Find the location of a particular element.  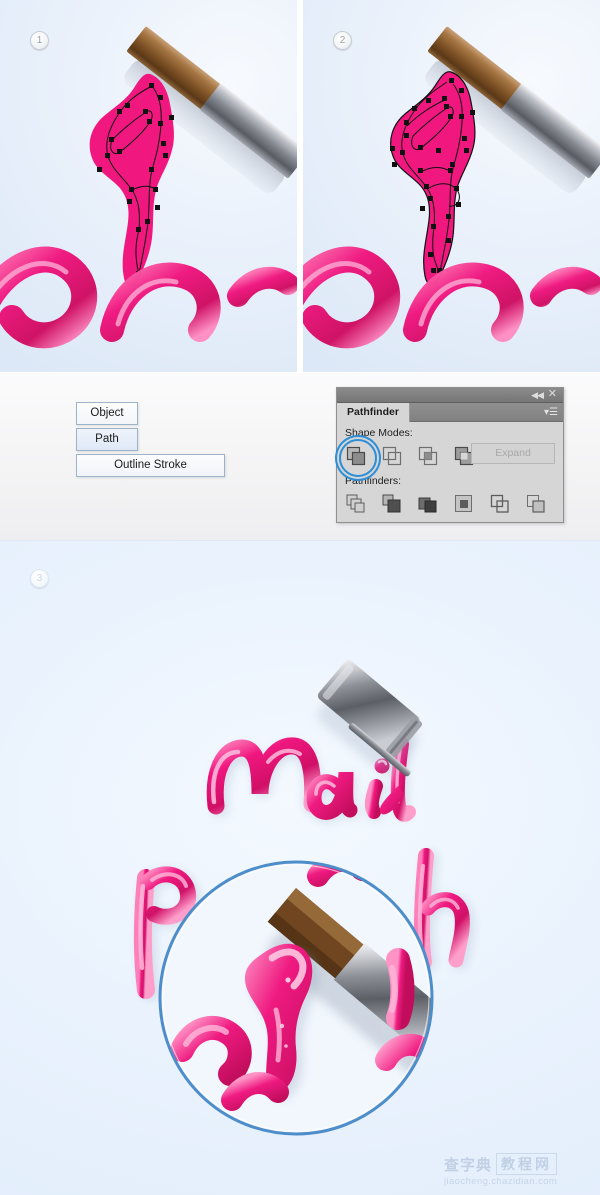

shape-mode-unite-icon is located at coordinates (358, 458).